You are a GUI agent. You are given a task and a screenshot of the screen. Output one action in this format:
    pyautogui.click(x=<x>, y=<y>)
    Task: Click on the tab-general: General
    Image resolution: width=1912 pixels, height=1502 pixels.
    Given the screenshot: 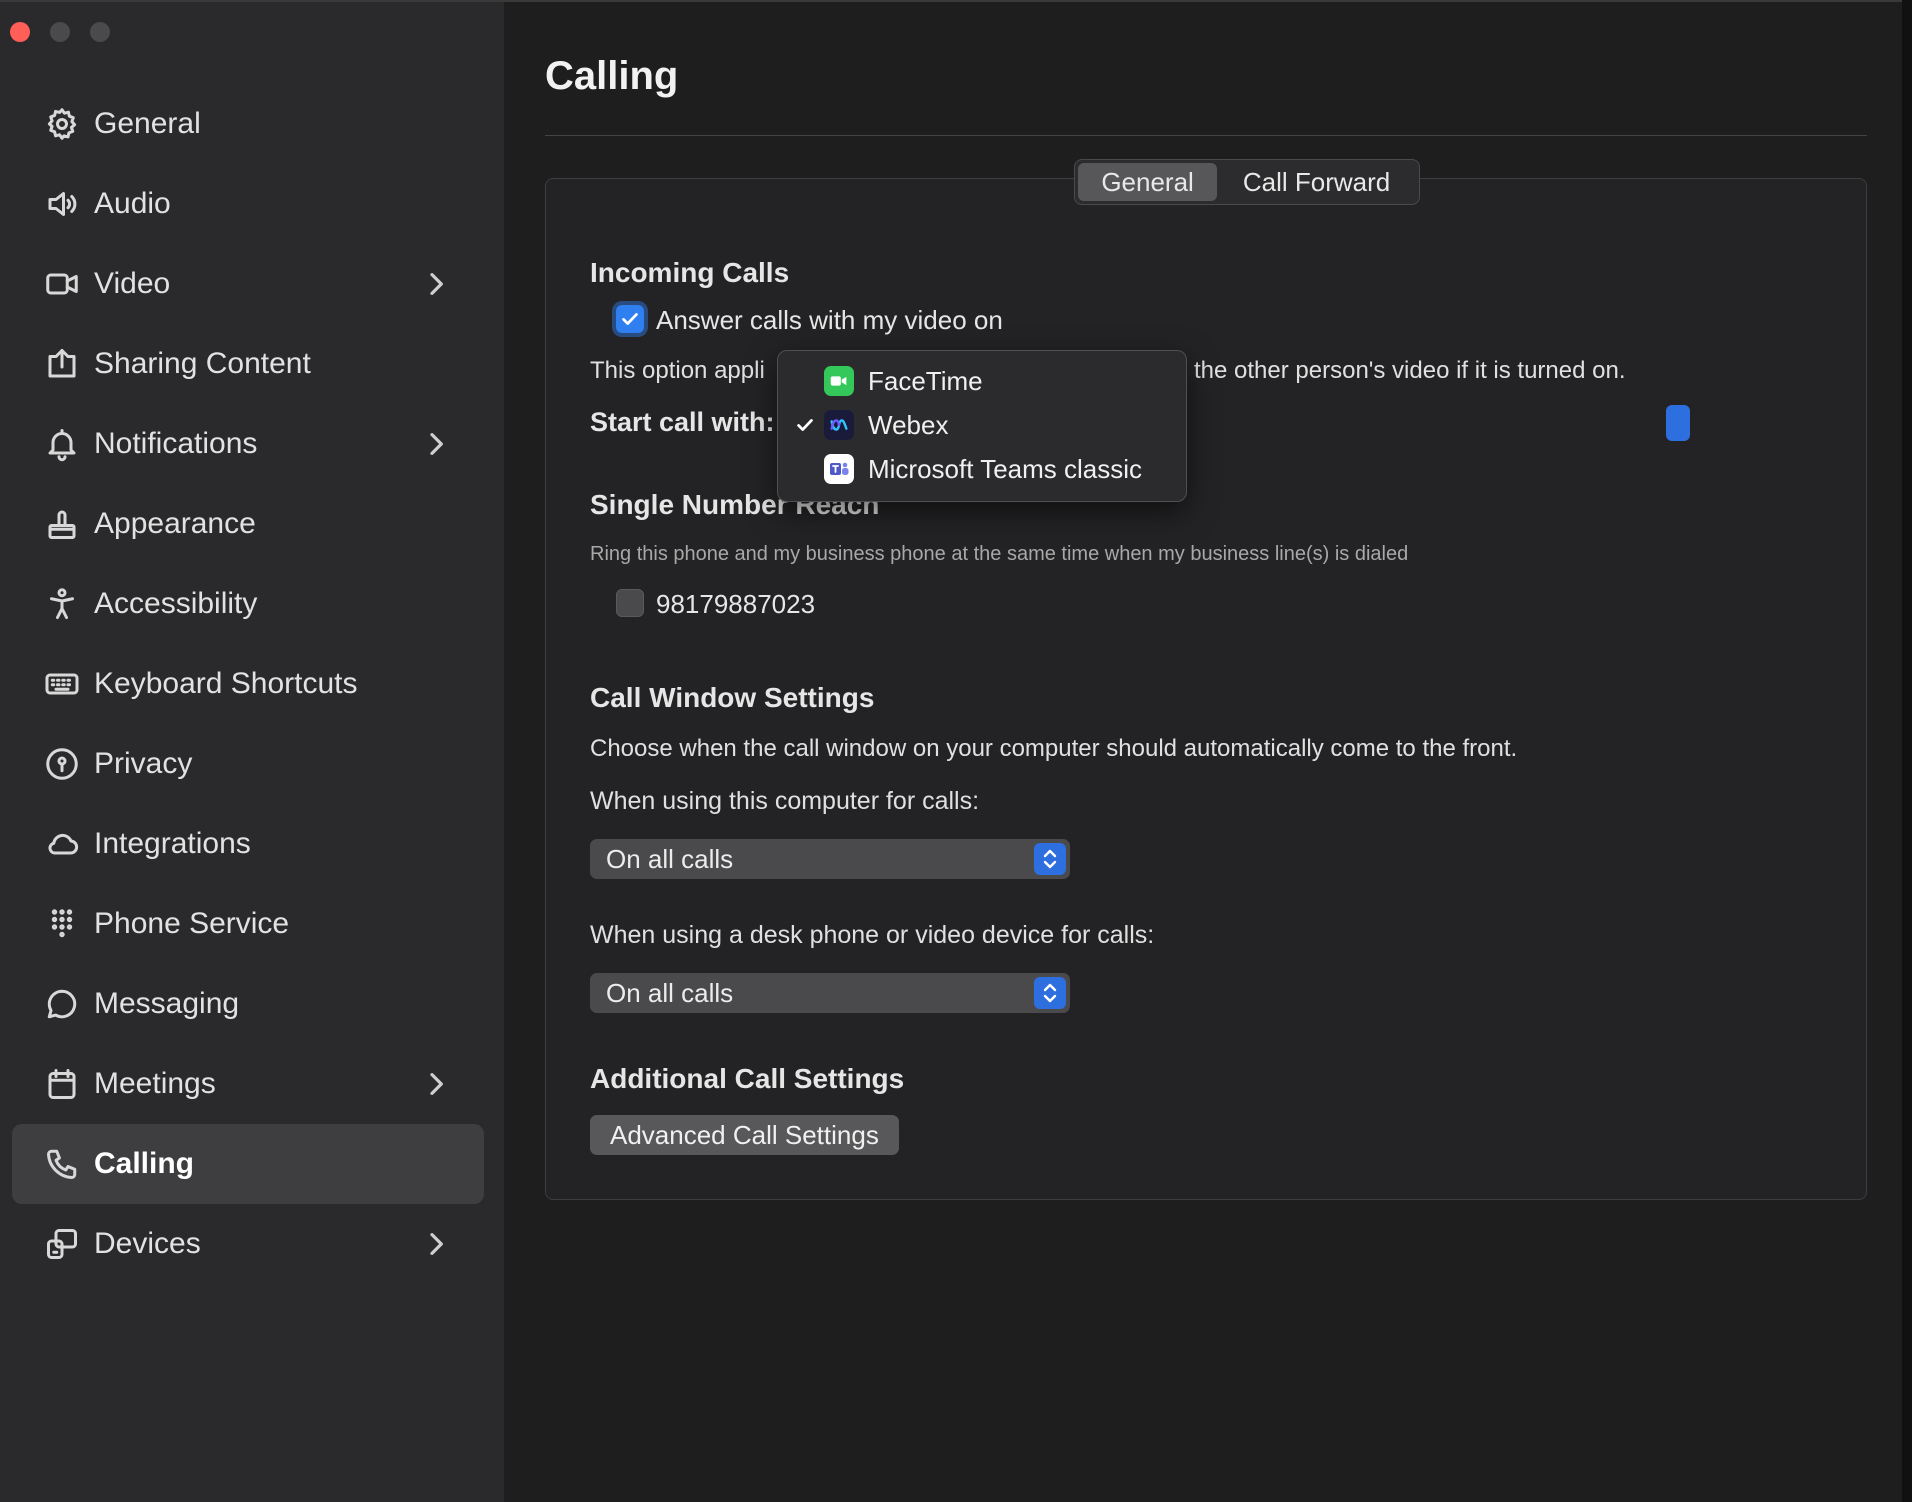 What is the action you would take?
    pyautogui.click(x=1148, y=182)
    